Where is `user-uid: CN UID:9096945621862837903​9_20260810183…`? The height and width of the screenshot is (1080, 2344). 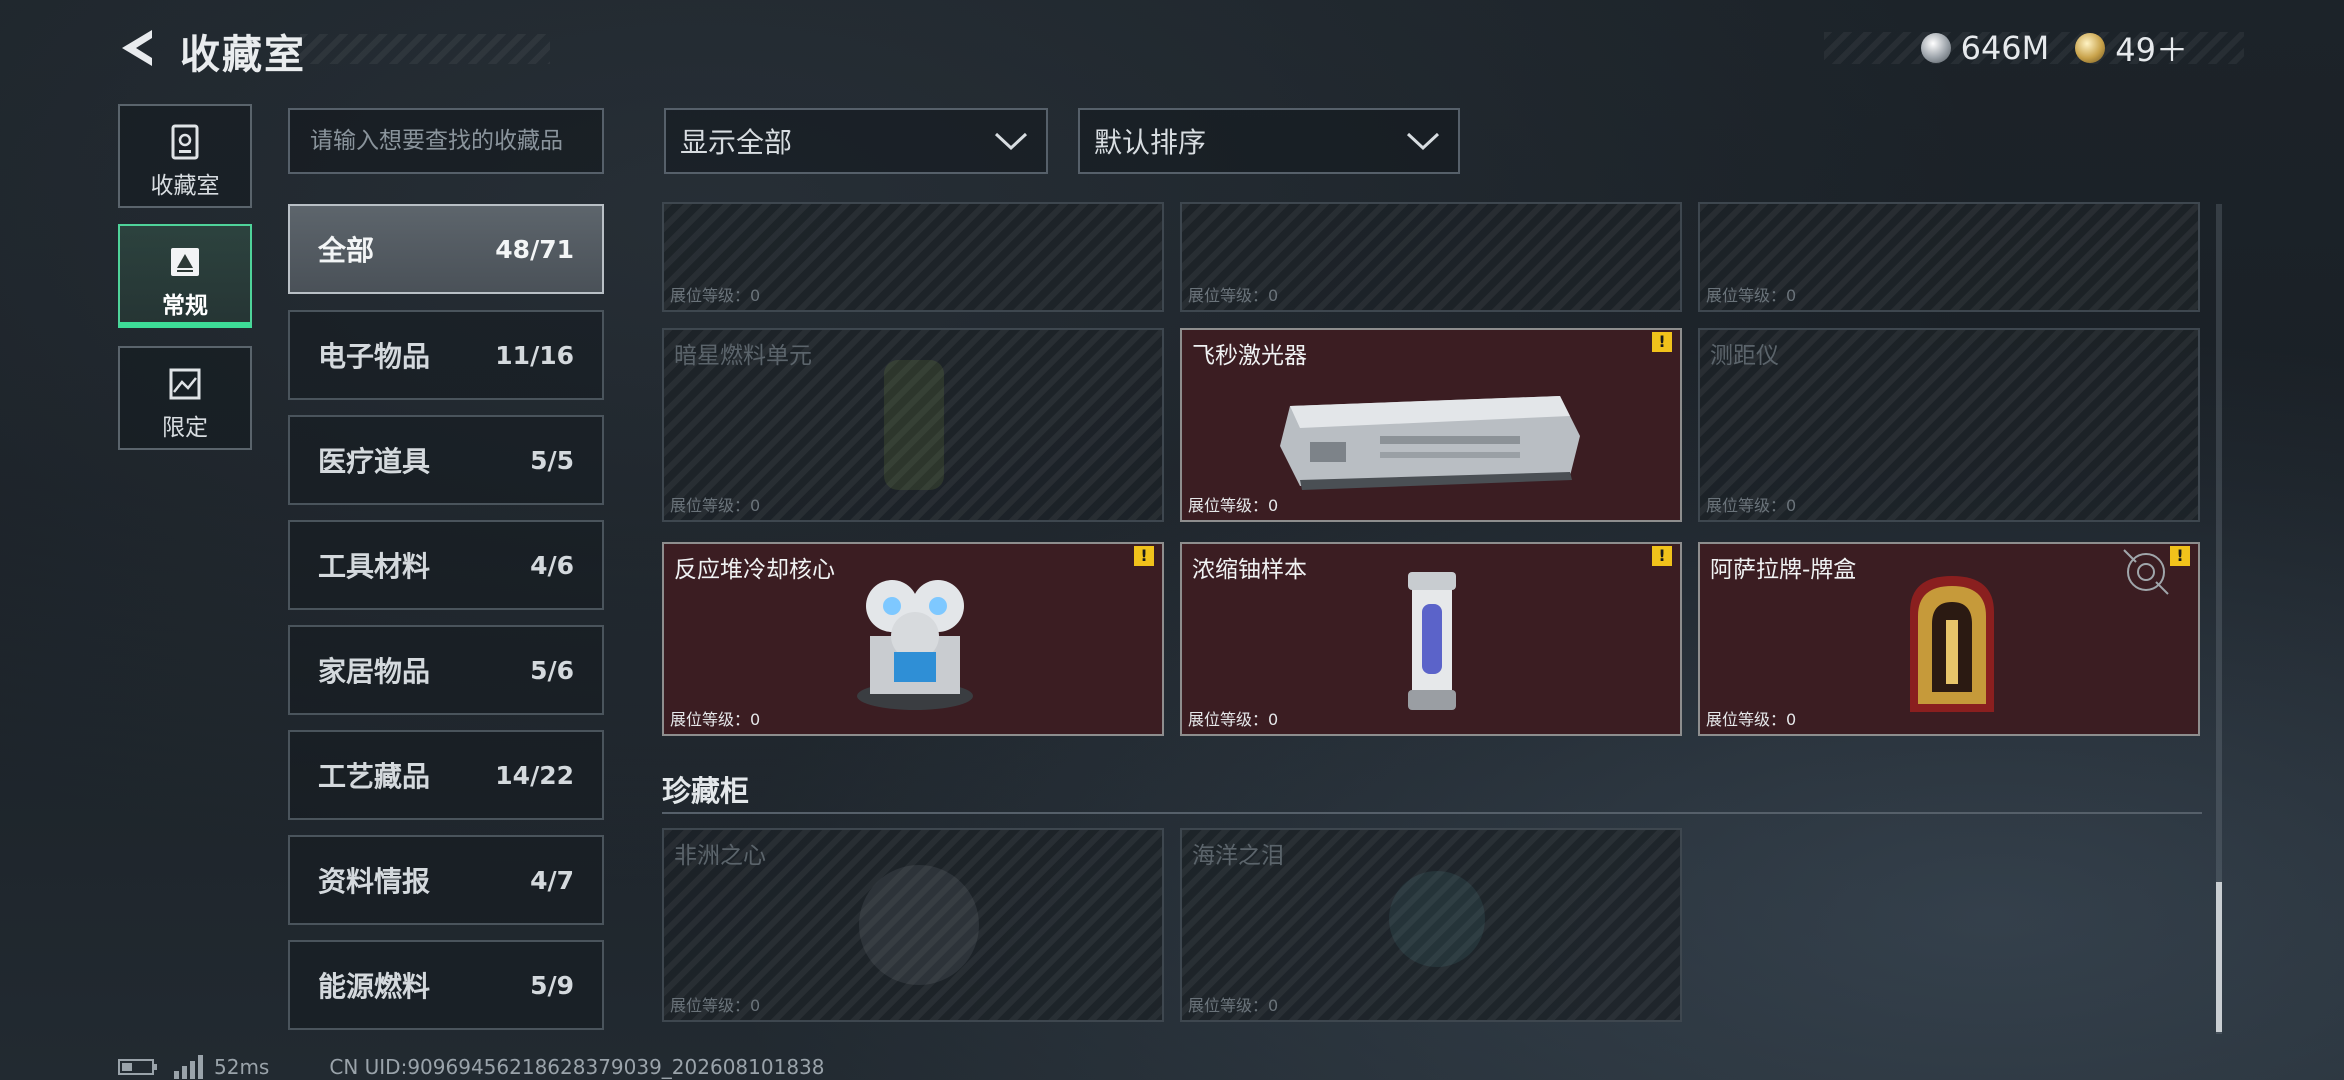 user-uid: CN UID:9096945621862837903​9_20260810183… is located at coordinates (577, 1067).